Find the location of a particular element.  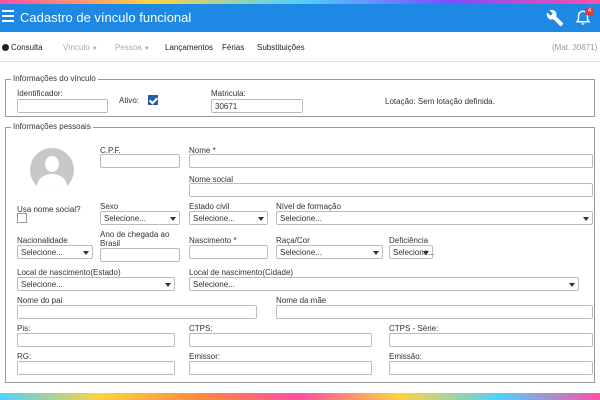

nome-pai-label: Nome do pai is located at coordinates (40, 300).